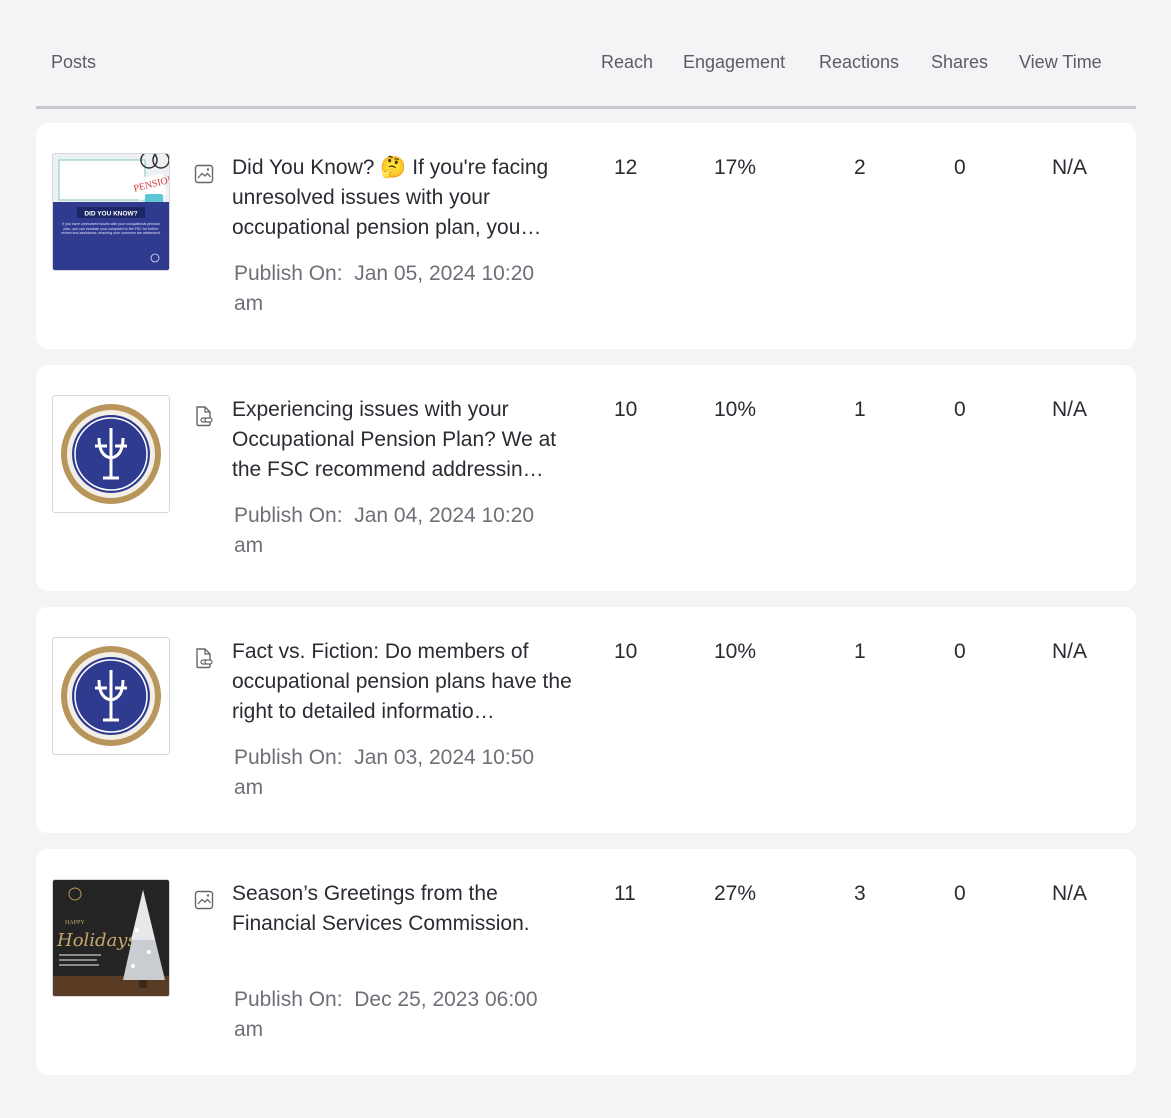  Describe the element at coordinates (859, 62) in the screenshot. I see `column-reactions: Reactions` at that location.